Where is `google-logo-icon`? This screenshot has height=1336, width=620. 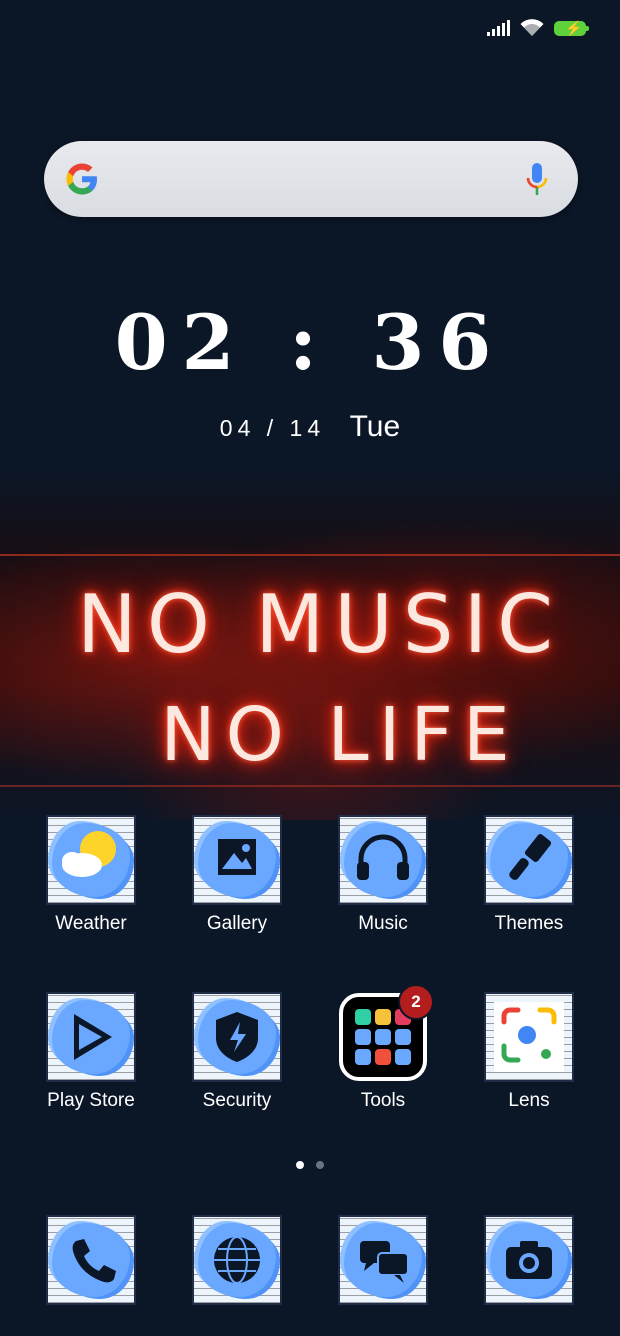
google-logo-icon is located at coordinates (81, 179).